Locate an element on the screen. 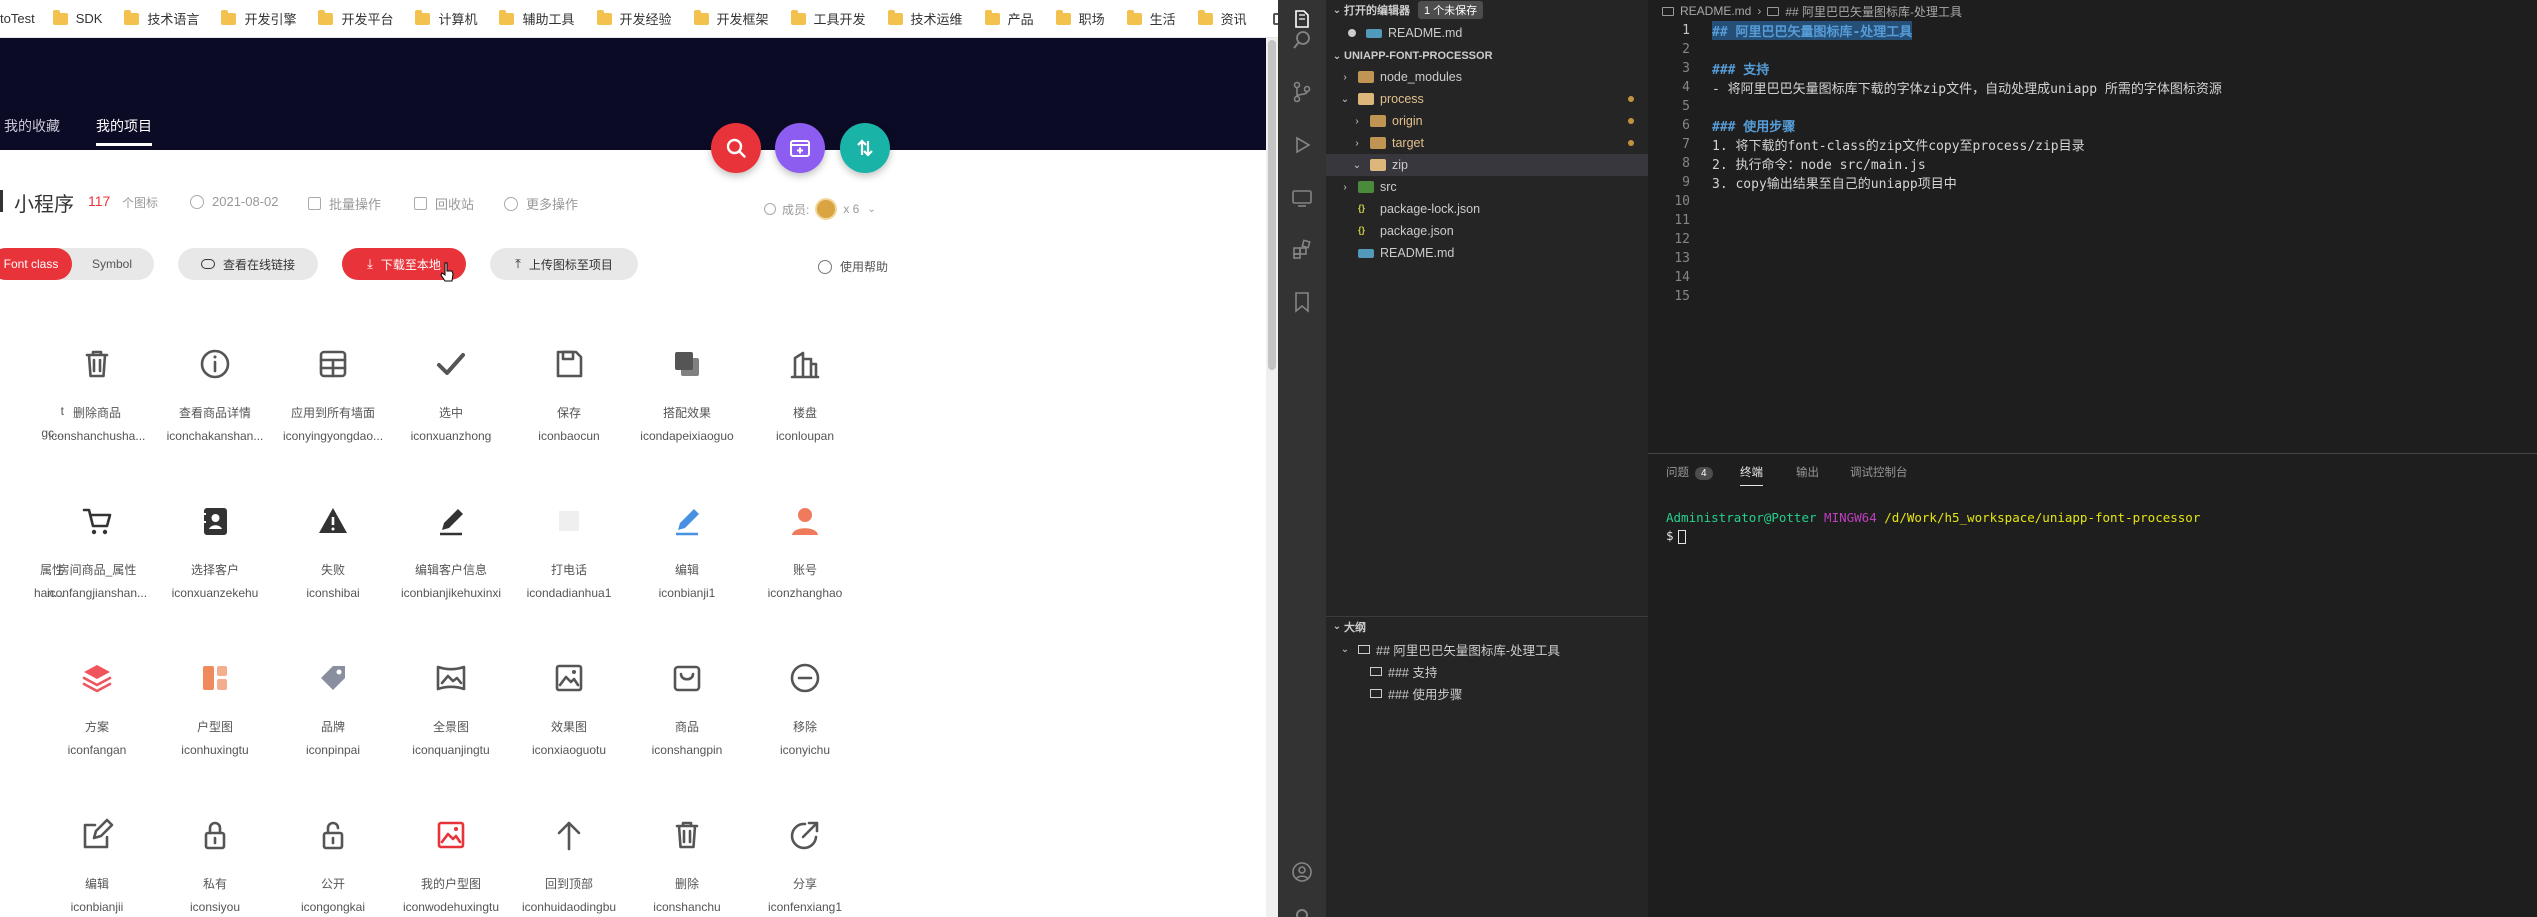 This screenshot has width=2537, height=917. bookmark-folder: 资讯 is located at coordinates (1222, 18).